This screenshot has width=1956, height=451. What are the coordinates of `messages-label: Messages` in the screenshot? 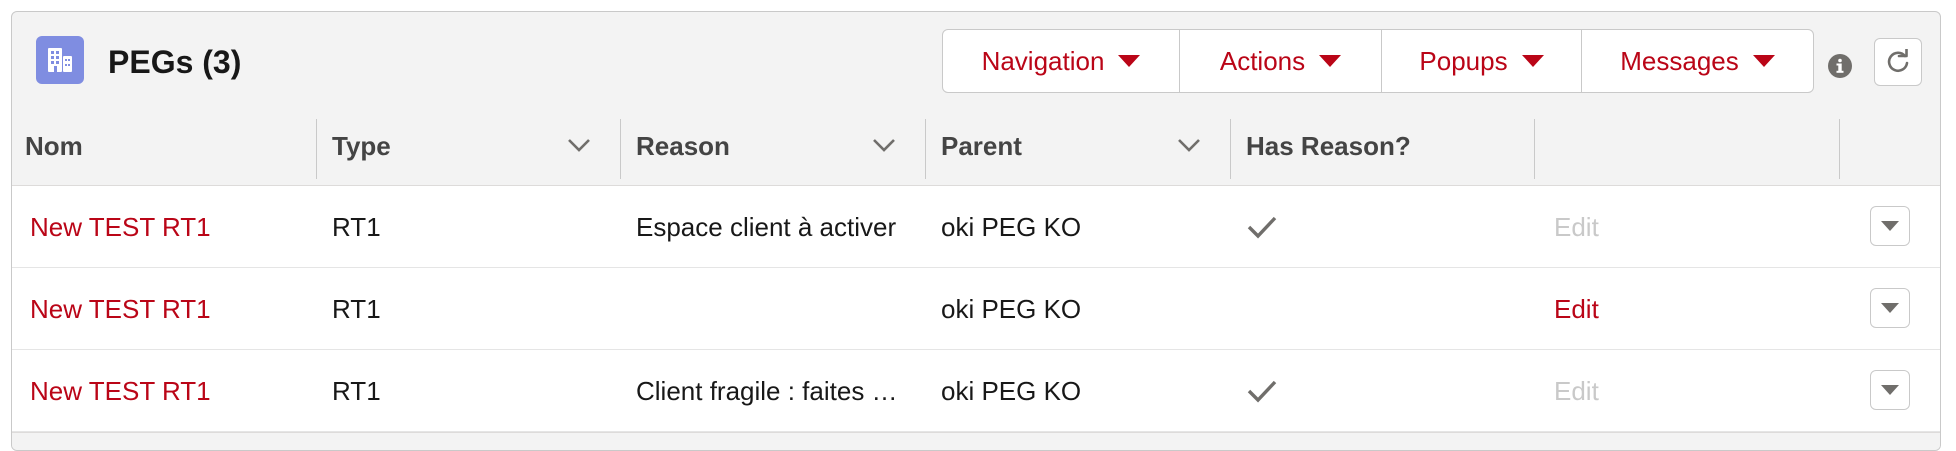 It's located at (1679, 60).